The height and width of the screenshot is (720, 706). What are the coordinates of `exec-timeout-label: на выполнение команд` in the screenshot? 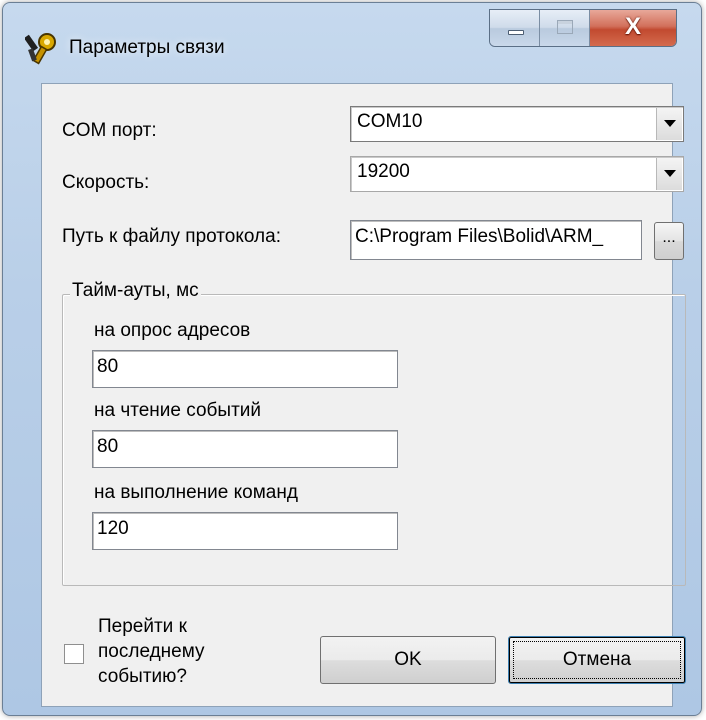 It's located at (196, 492).